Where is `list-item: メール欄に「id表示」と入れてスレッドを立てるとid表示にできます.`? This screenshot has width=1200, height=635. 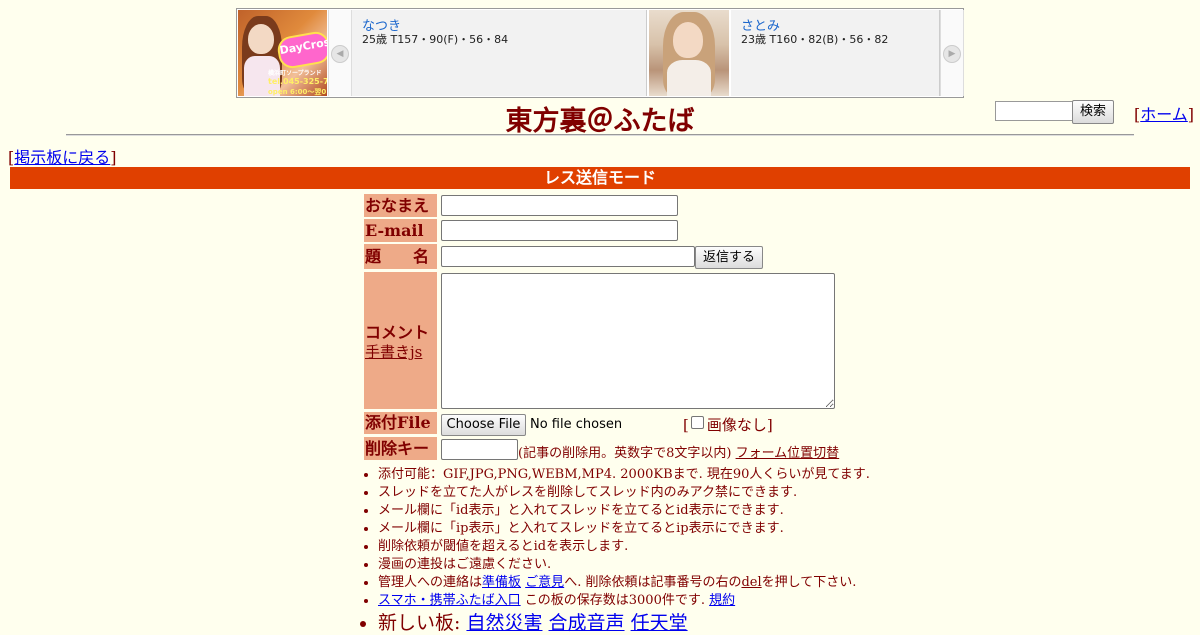 list-item: メール欄に「id表示」と入れてスレッドを立てるとid表示にできます. is located at coordinates (658, 511).